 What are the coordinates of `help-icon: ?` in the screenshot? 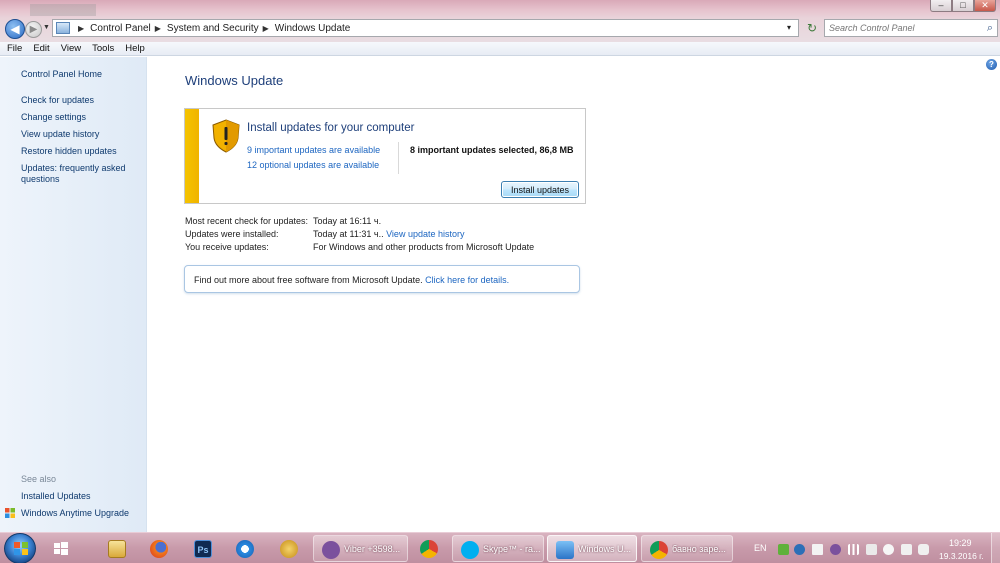 It's located at (991, 64).